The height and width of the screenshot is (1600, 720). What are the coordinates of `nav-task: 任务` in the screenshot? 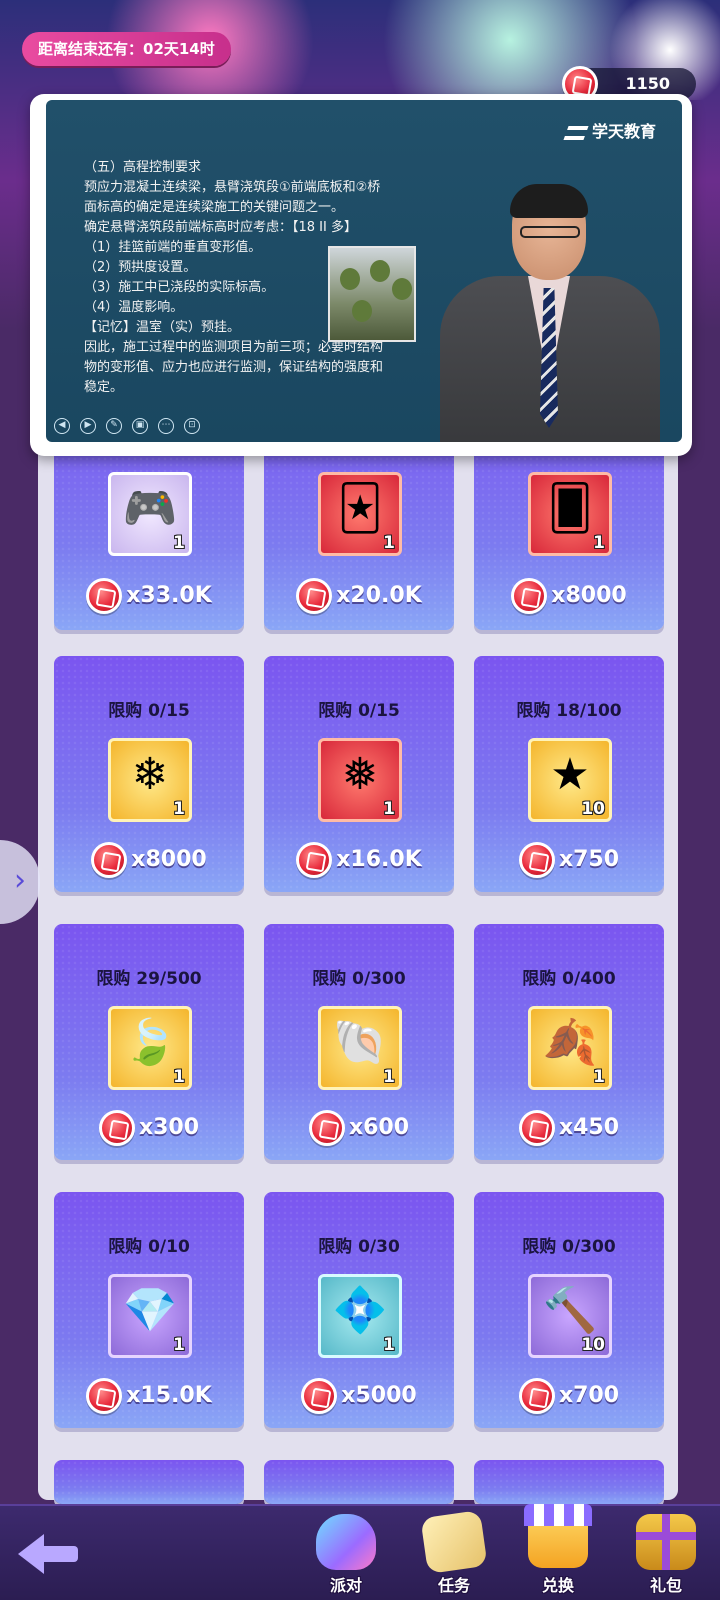 It's located at (454, 1555).